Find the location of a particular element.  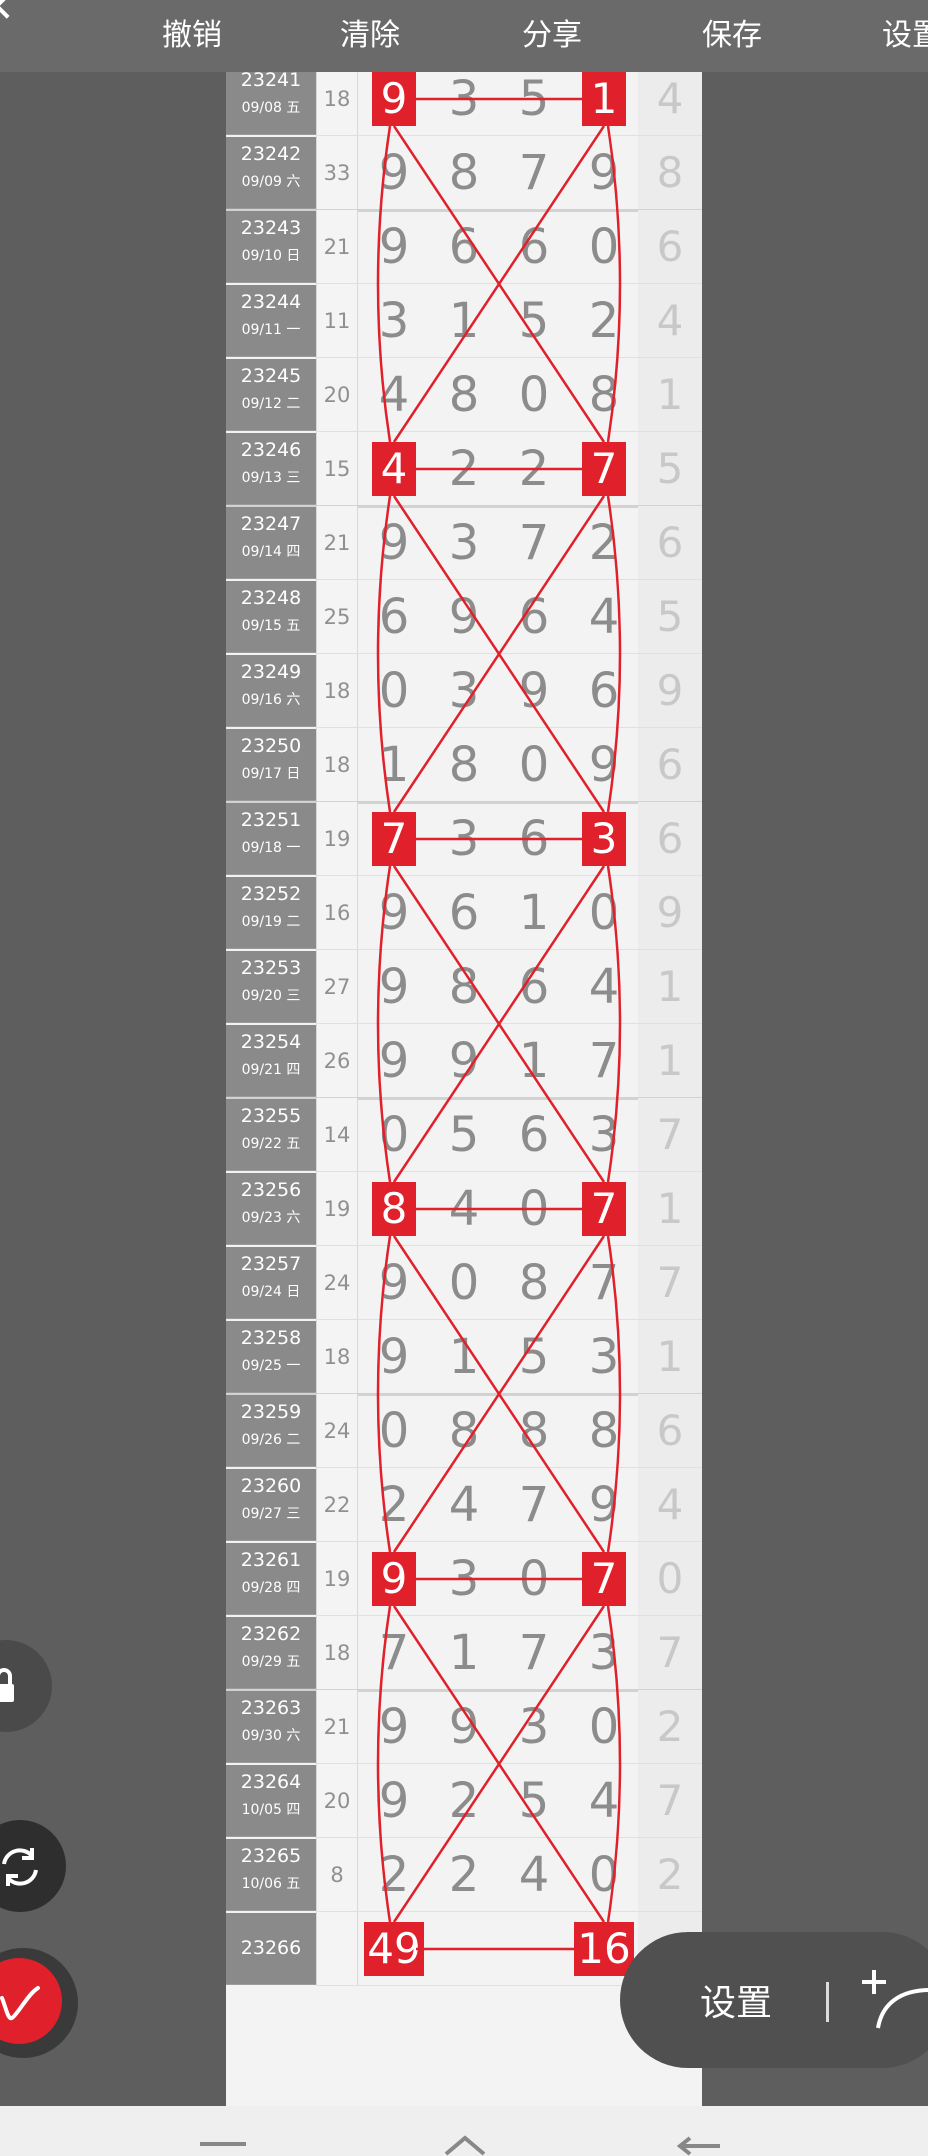

issue-number: 23261 is located at coordinates (271, 1560).